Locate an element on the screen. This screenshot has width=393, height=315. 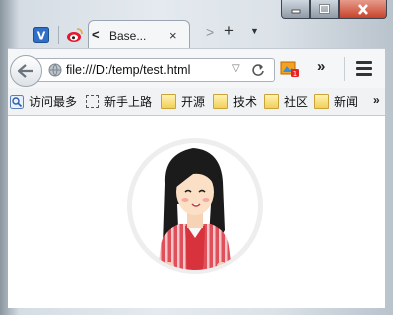
new-tab-button: + is located at coordinates (229, 31).